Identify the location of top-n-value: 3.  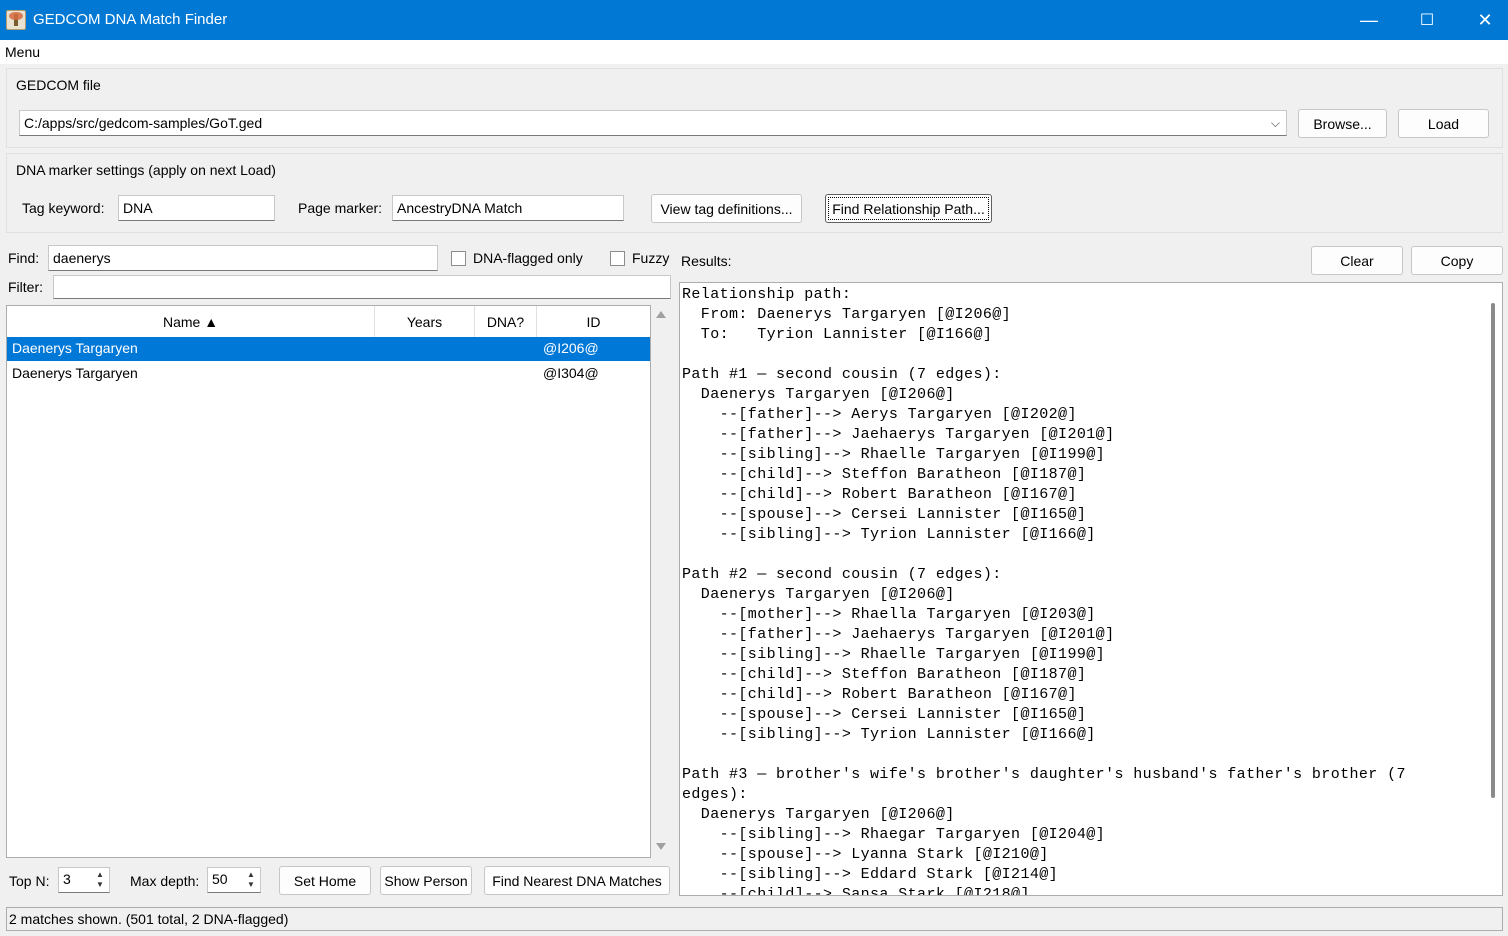
(67, 879).